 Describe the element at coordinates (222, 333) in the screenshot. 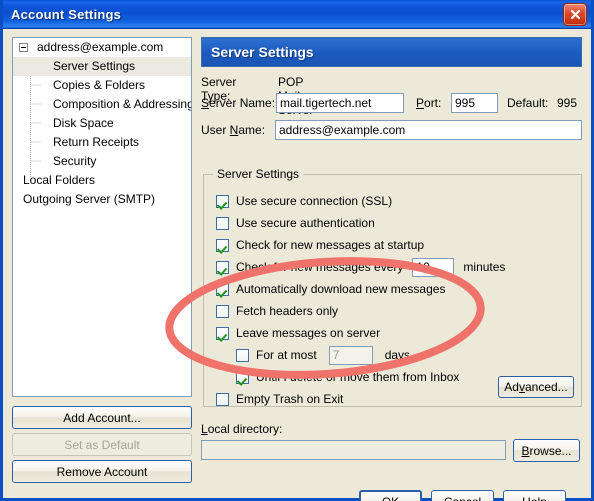

I see `checkbox-leave-on-server` at that location.